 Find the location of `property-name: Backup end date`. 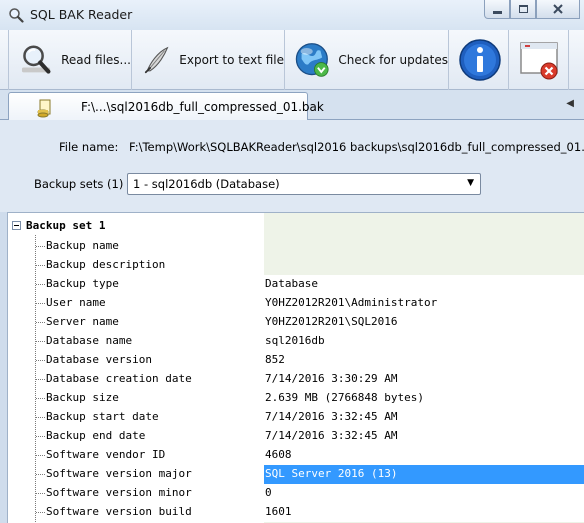

property-name: Backup end date is located at coordinates (96, 435).